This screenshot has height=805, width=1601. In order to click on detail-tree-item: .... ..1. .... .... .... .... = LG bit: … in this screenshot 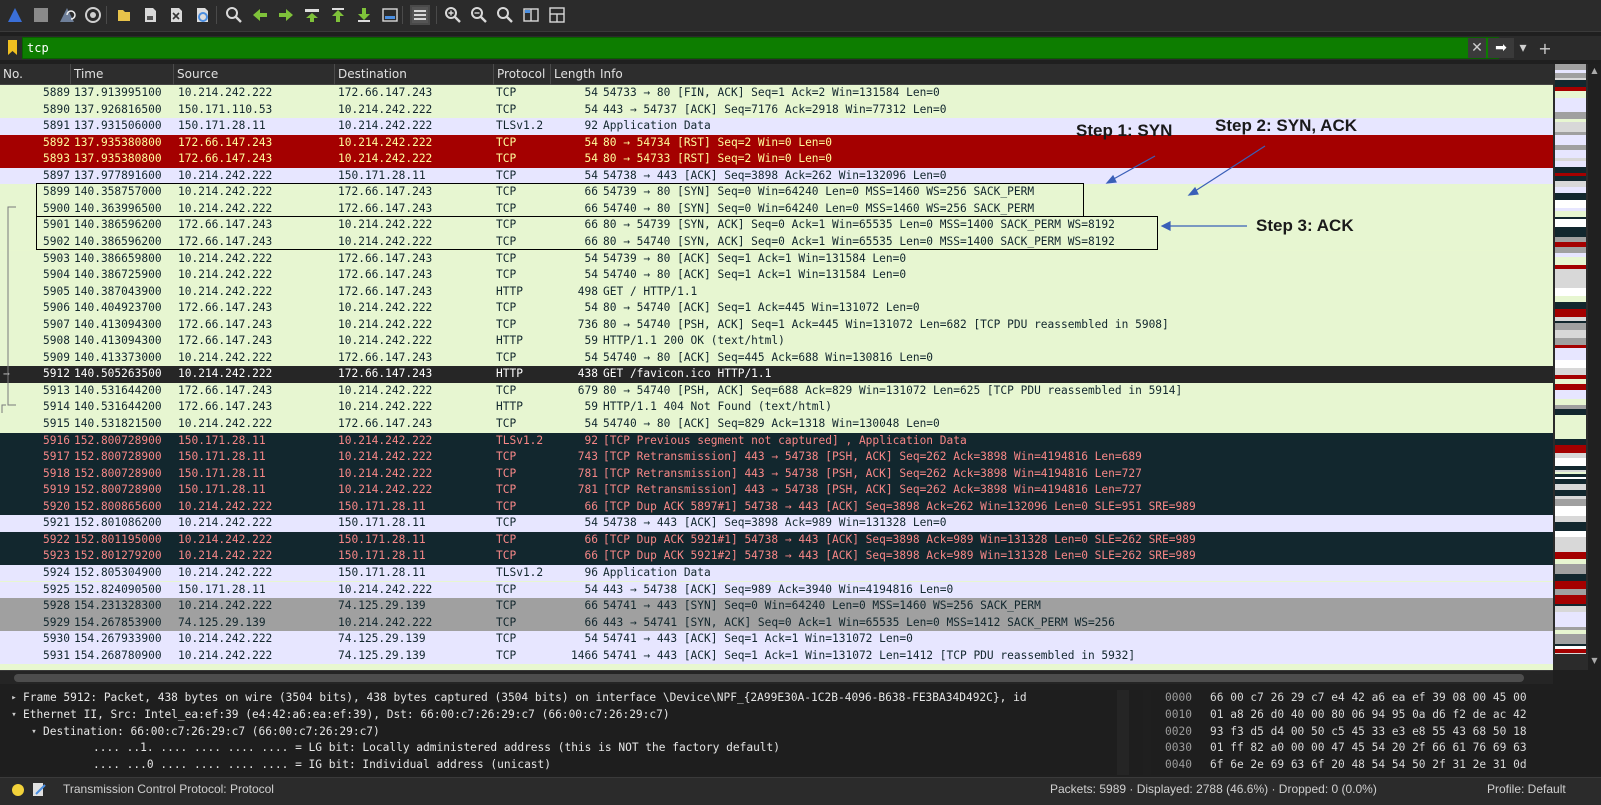, I will do `click(571, 748)`.